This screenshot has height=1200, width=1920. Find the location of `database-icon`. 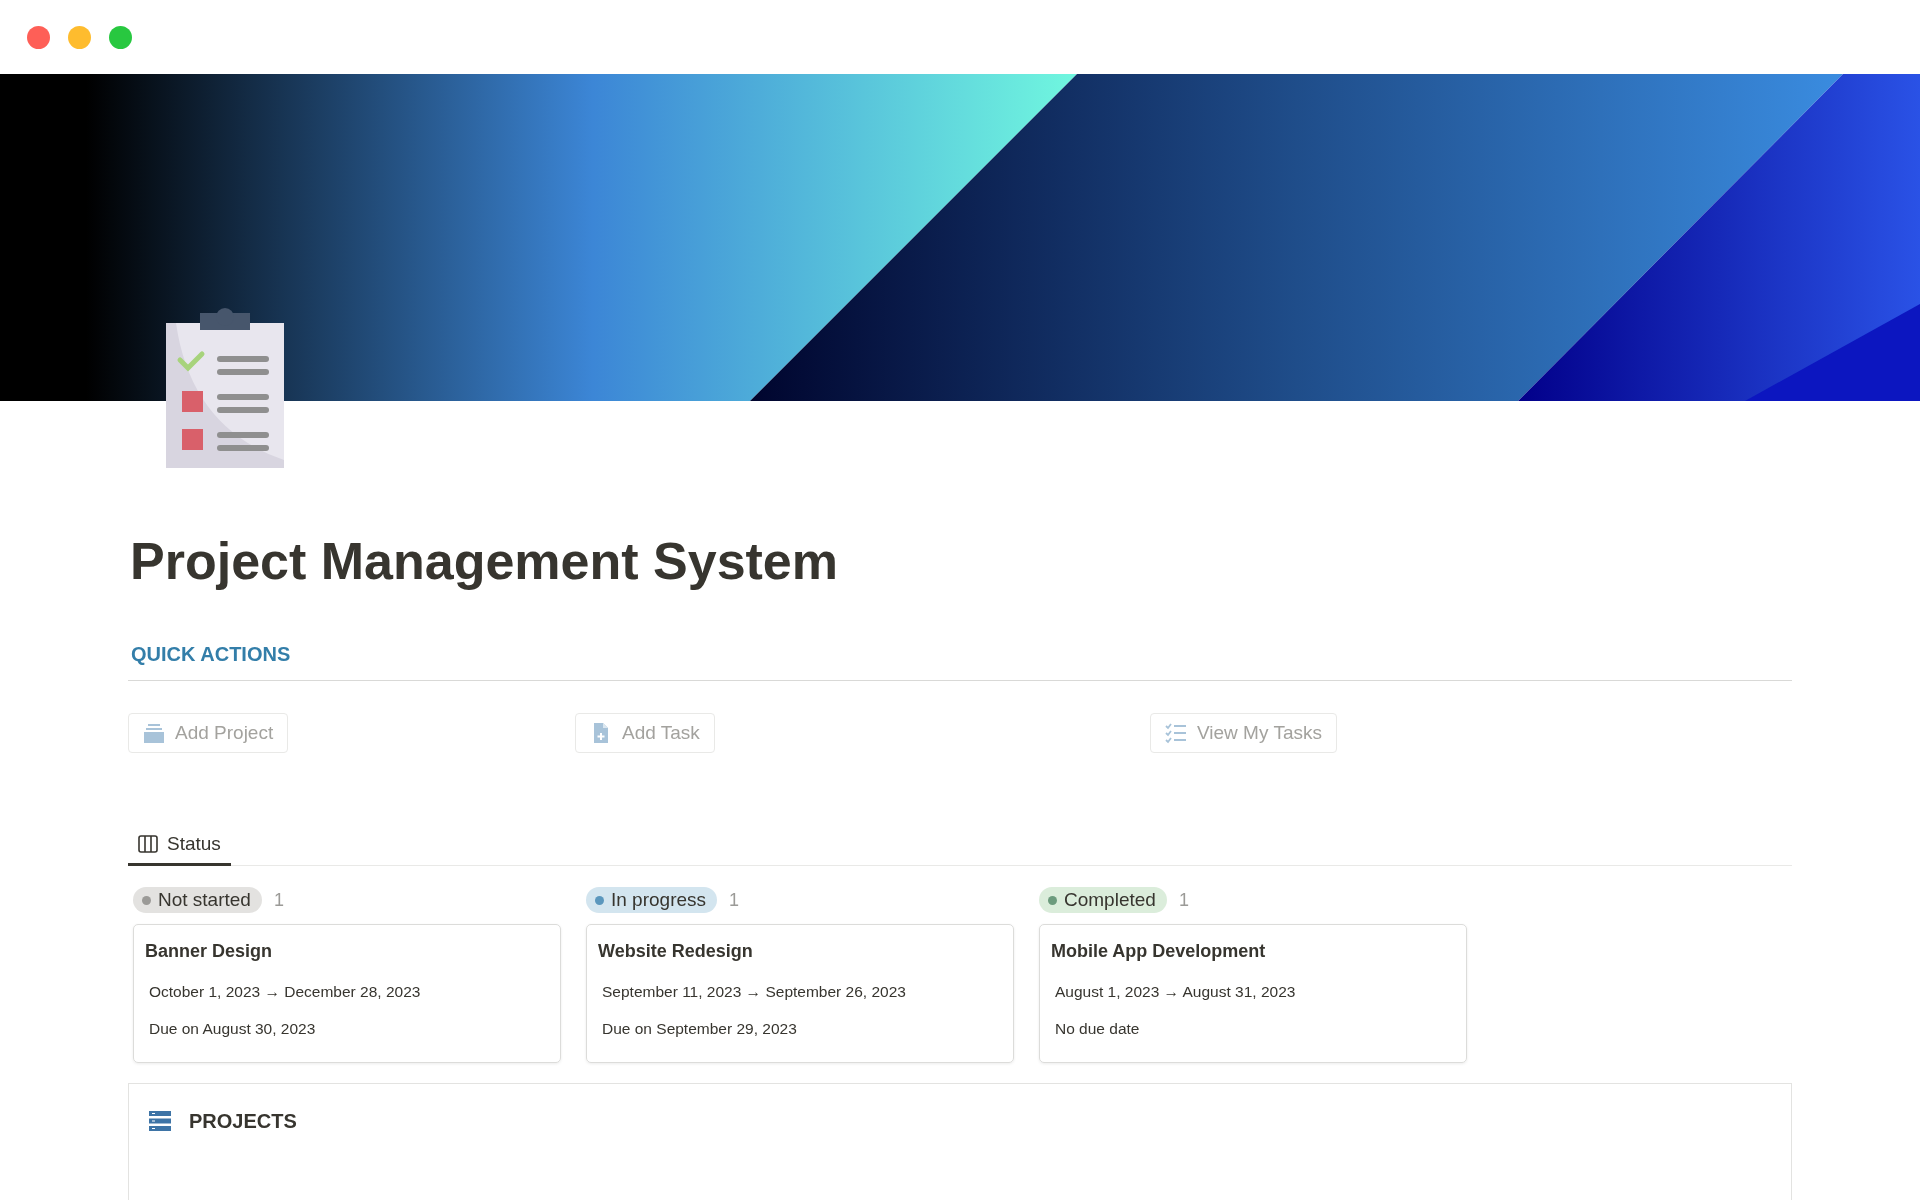

database-icon is located at coordinates (160, 1121).